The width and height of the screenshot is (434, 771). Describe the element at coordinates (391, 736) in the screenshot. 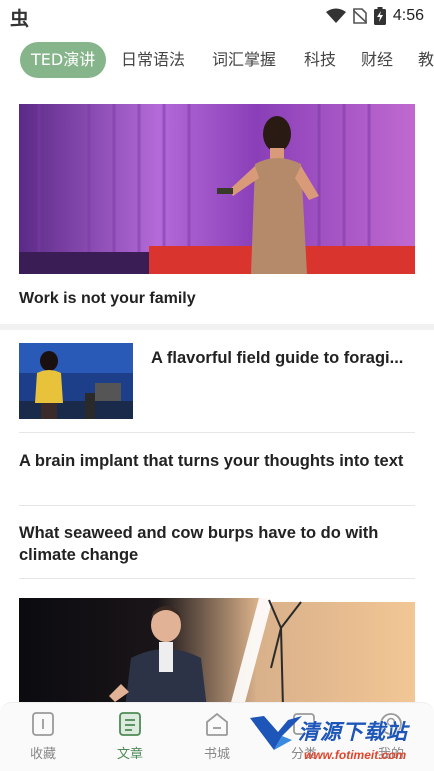

I see `nav-item-profile: 我的` at that location.